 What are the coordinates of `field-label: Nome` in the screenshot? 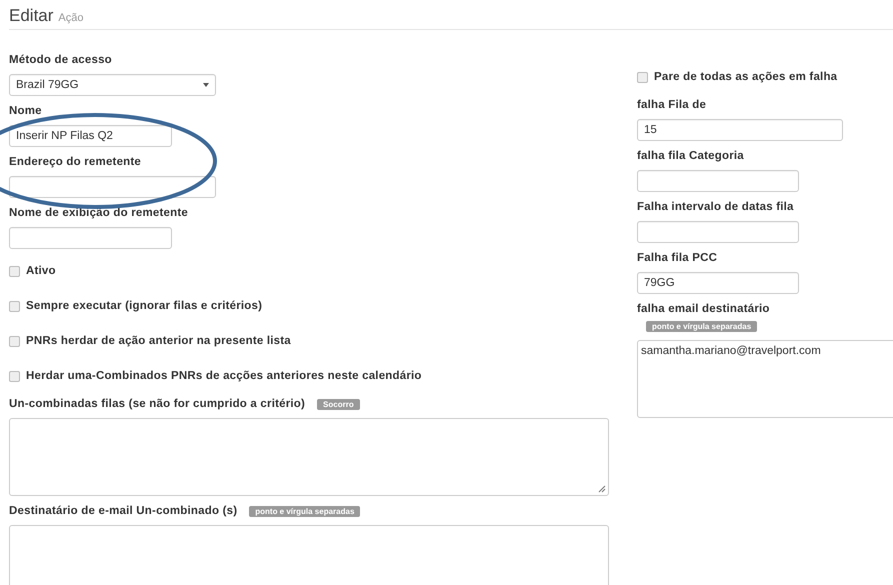 It's located at (25, 111).